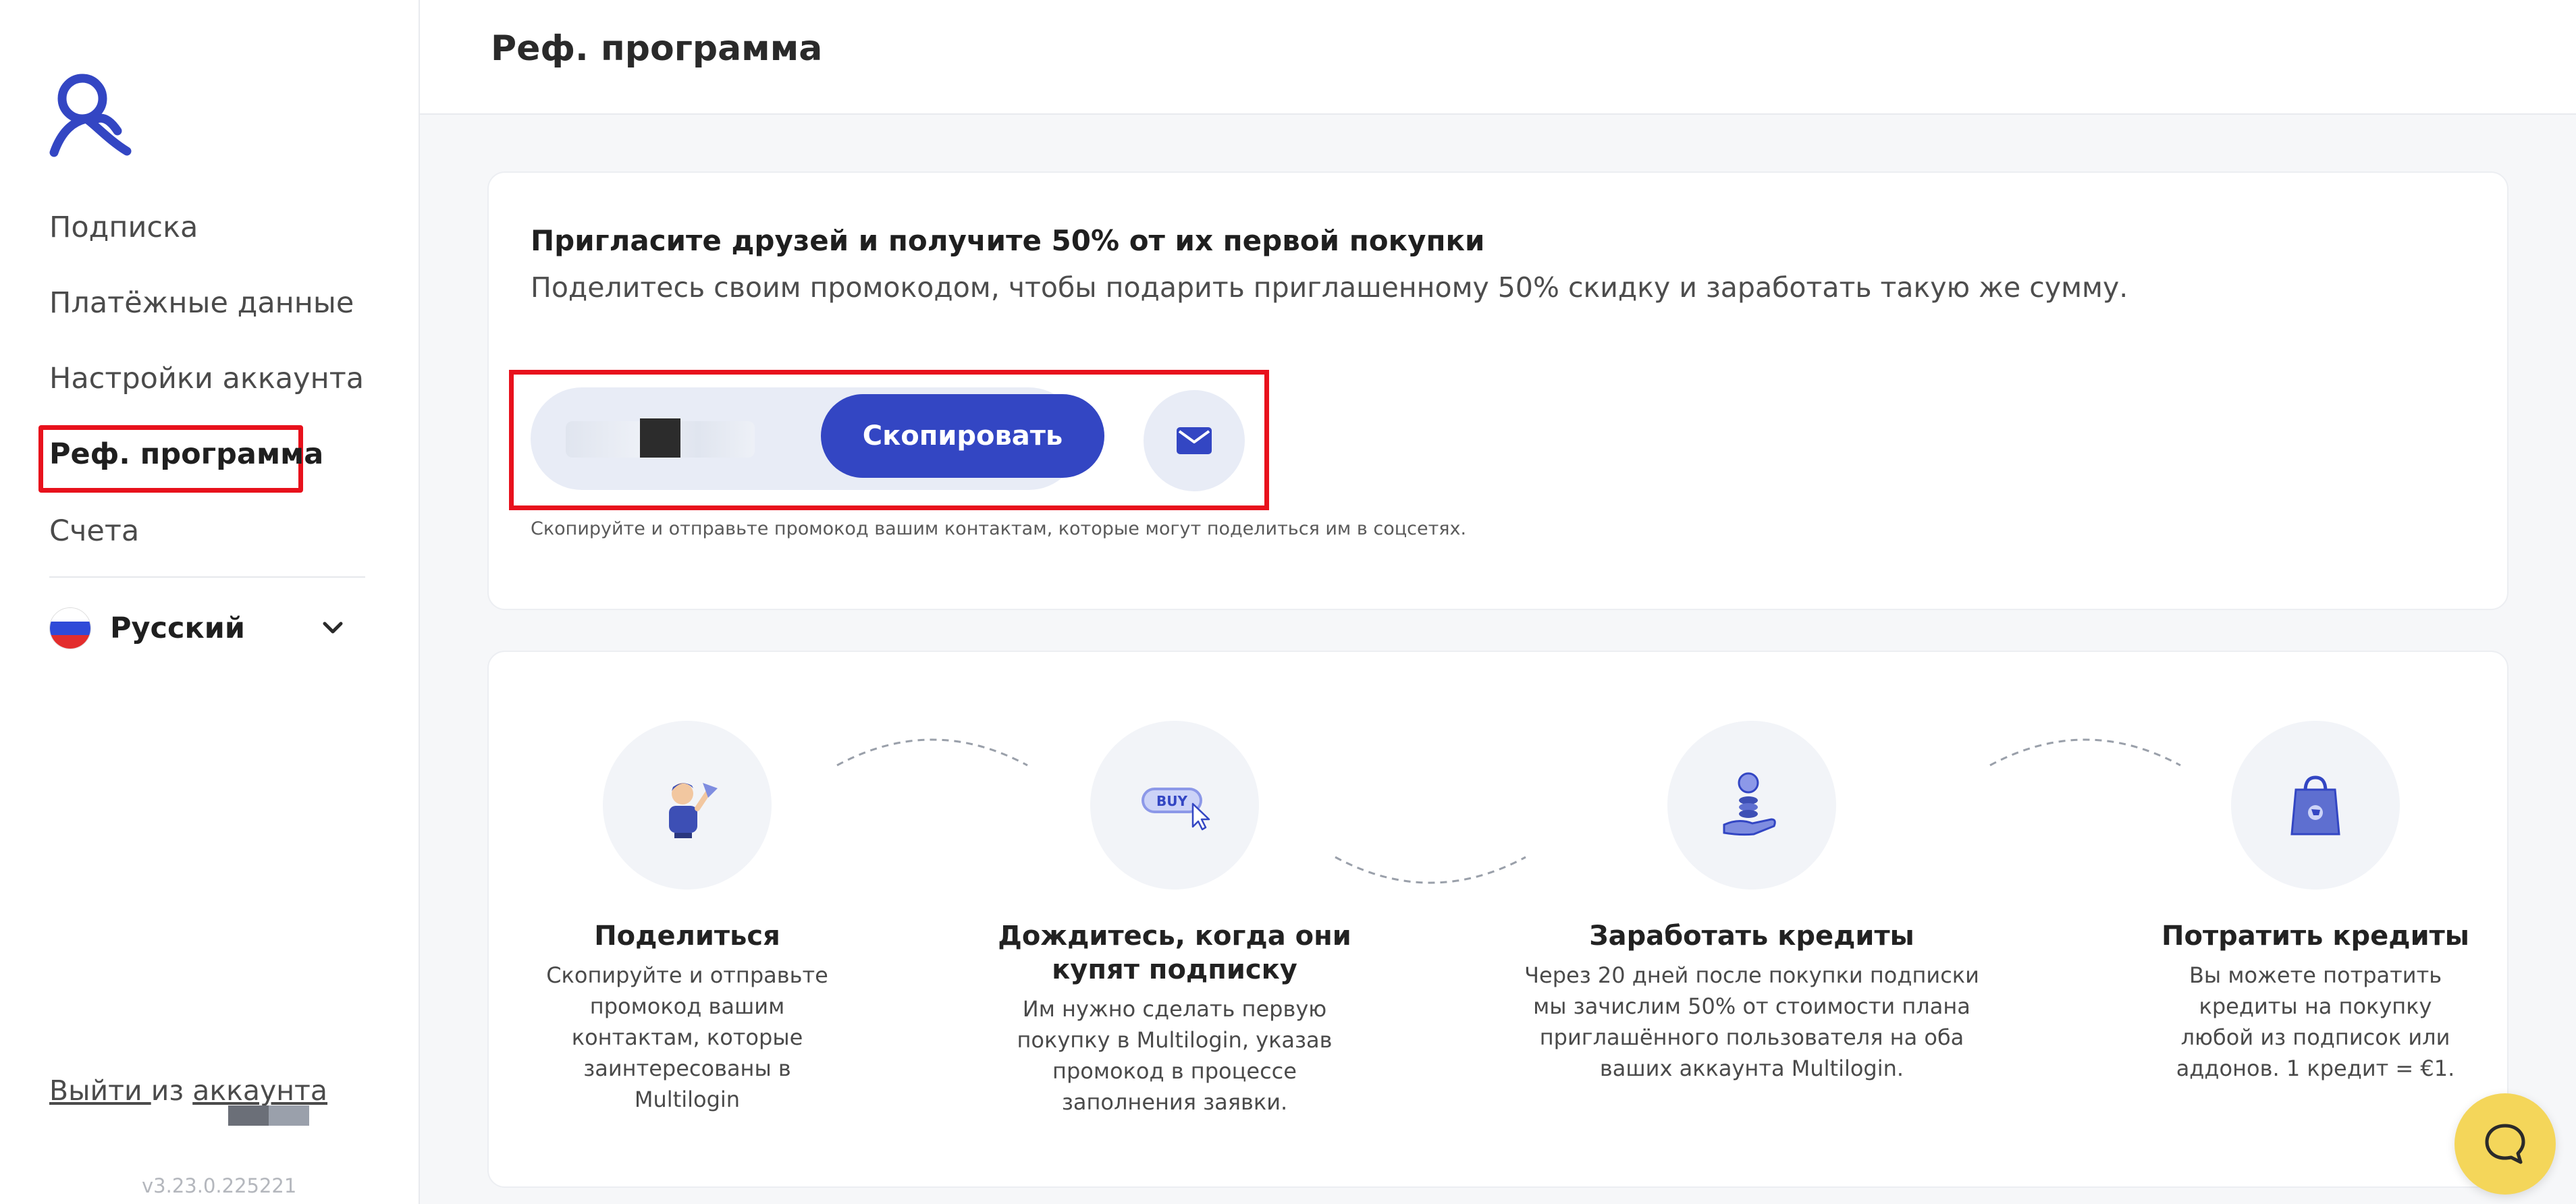 Image resolution: width=2576 pixels, height=1204 pixels. I want to click on logout-mid: из, so click(172, 1090).